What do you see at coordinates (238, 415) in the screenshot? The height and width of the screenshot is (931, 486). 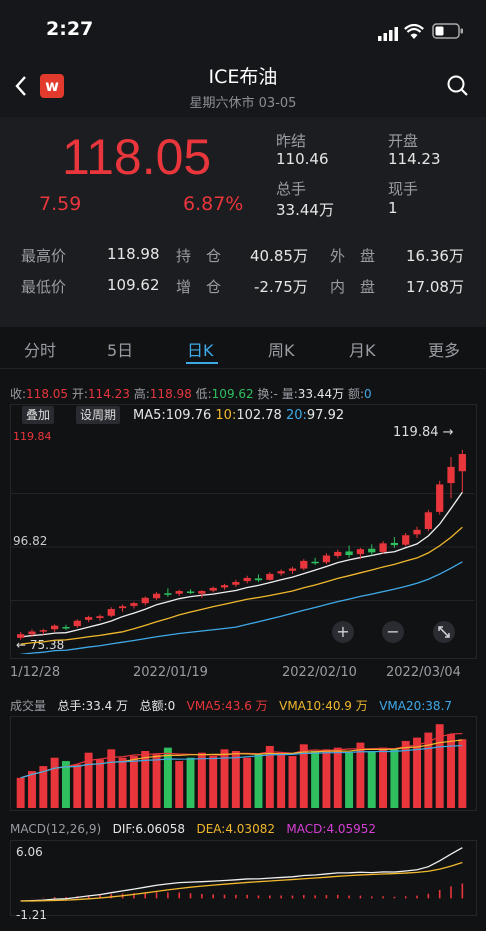 I see `ma-legend: MA5:109.76 10:102.78 20:97.92` at bounding box center [238, 415].